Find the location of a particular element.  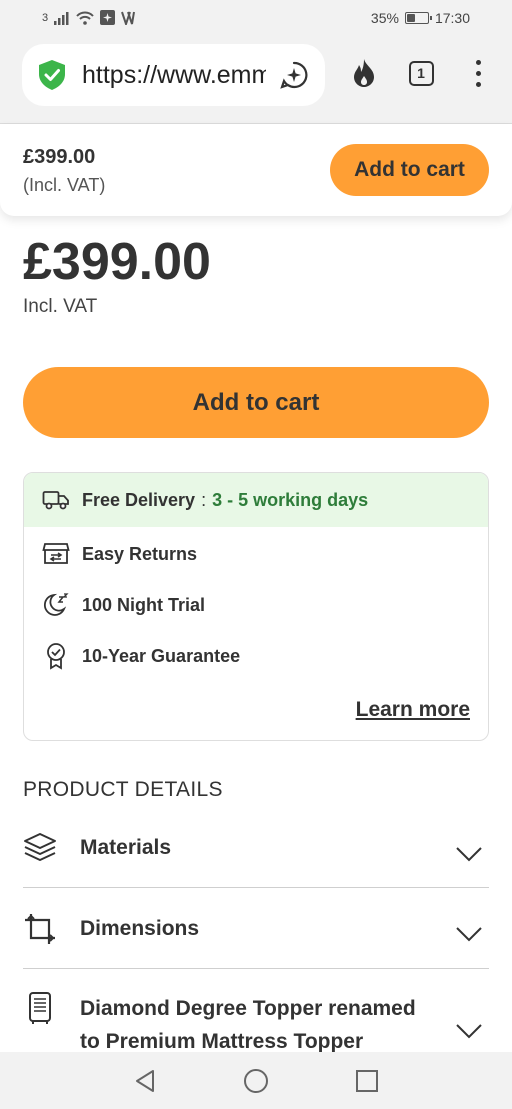

sticky-vat-note: (Incl. VAT) is located at coordinates (64, 185).